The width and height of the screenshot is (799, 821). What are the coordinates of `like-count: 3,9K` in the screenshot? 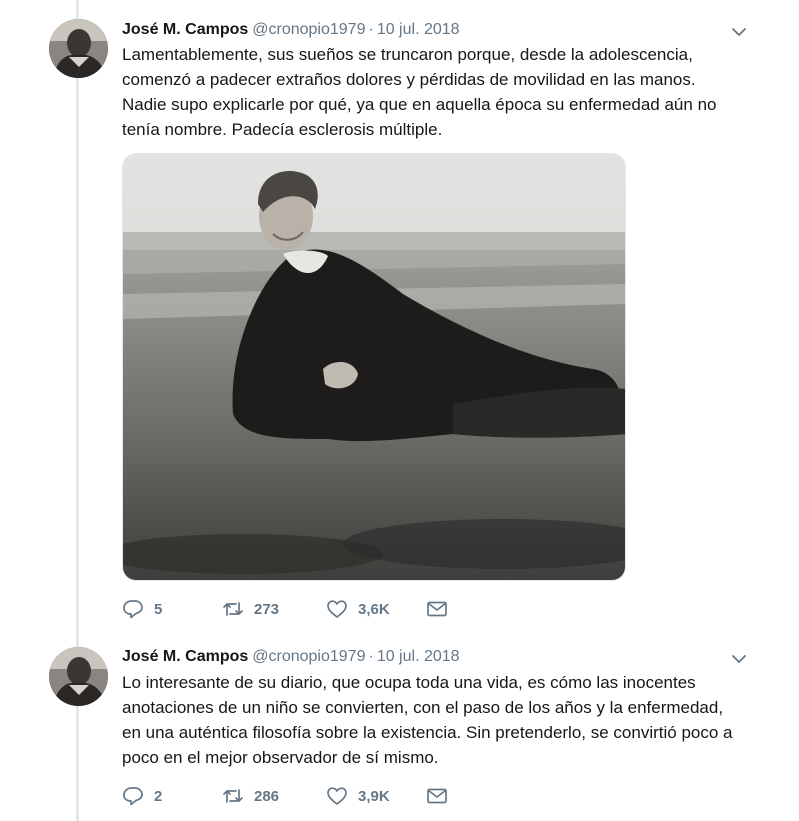 It's located at (374, 796).